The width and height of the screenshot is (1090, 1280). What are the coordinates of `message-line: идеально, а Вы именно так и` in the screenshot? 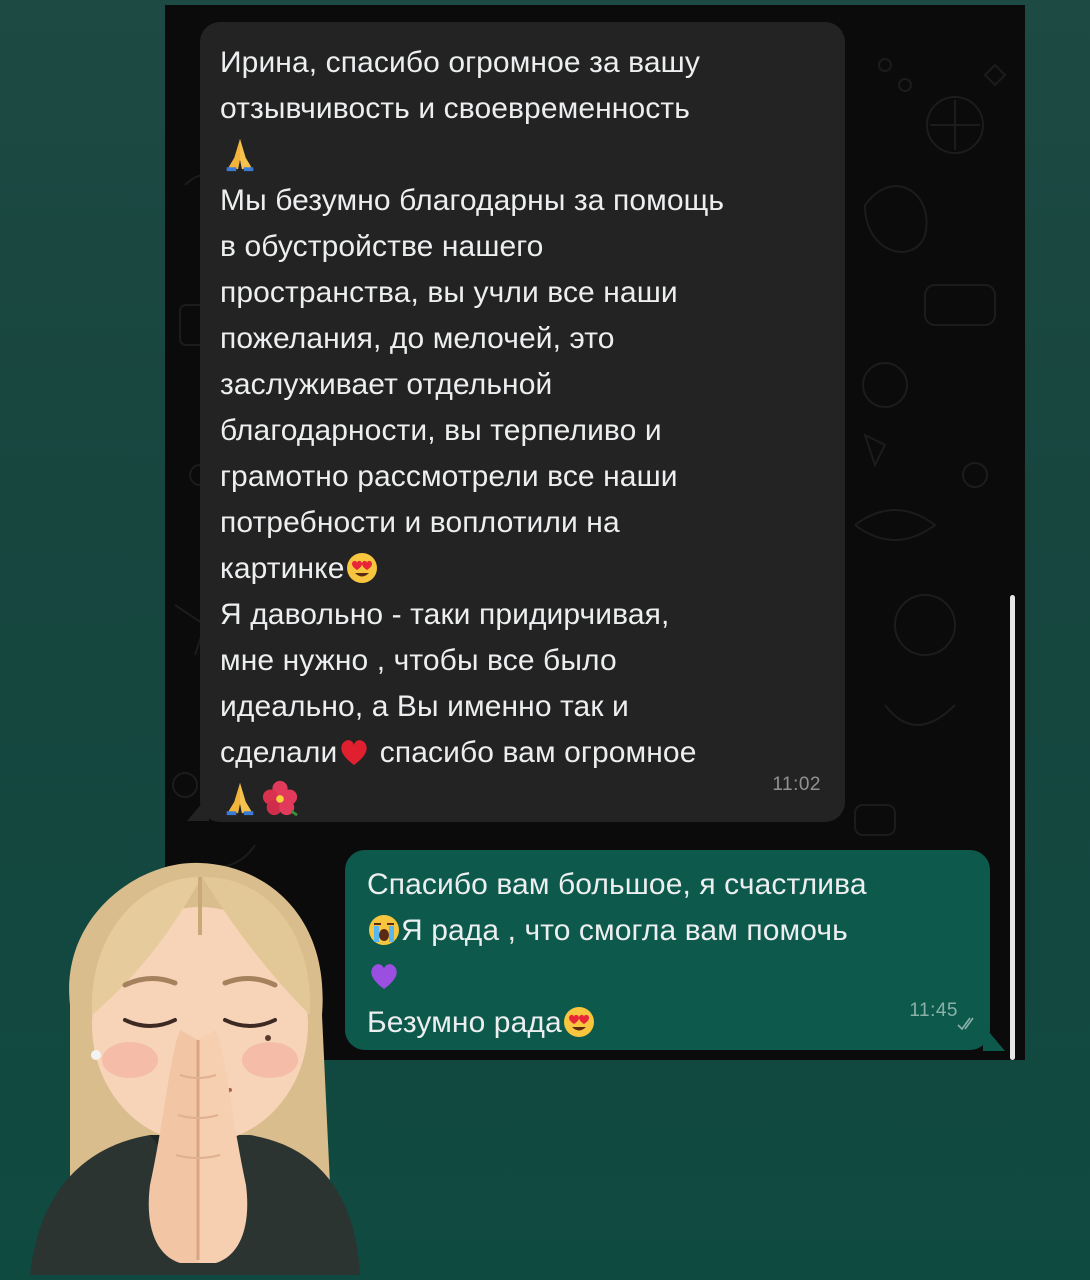 It's located at (424, 706).